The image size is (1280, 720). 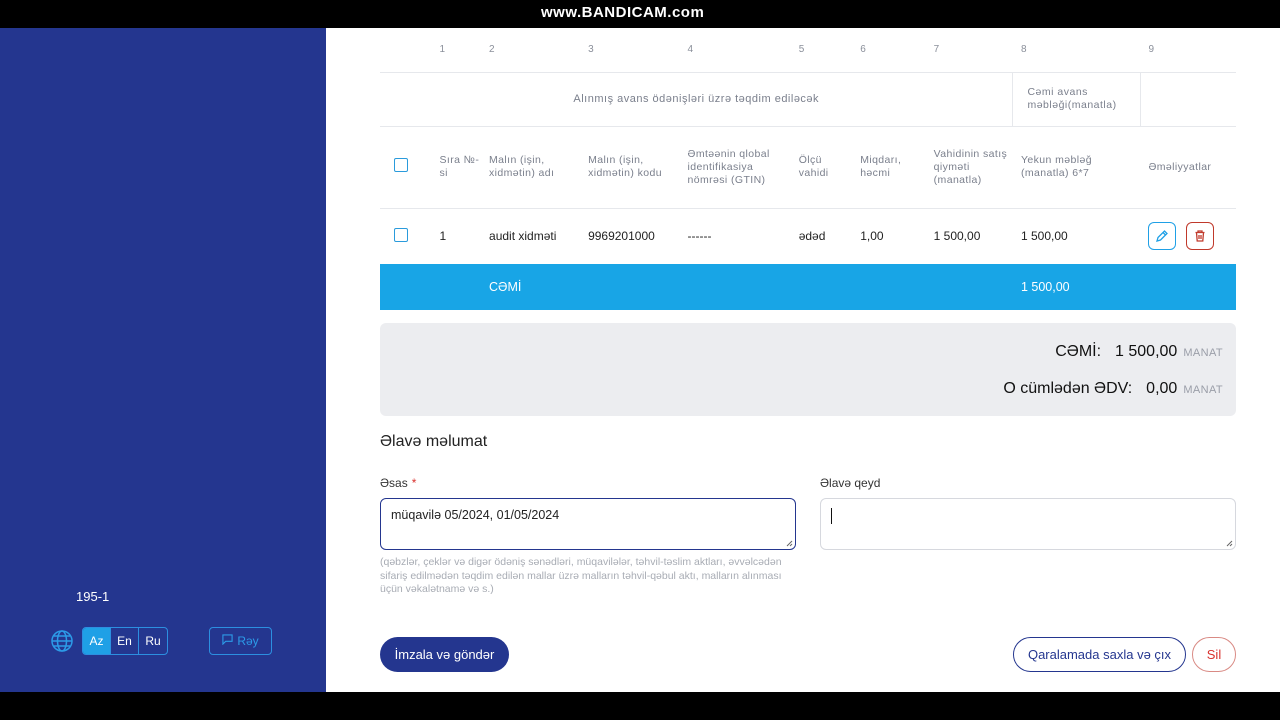 What do you see at coordinates (1146, 351) in the screenshot?
I see `summary-total-value: 1 500,00` at bounding box center [1146, 351].